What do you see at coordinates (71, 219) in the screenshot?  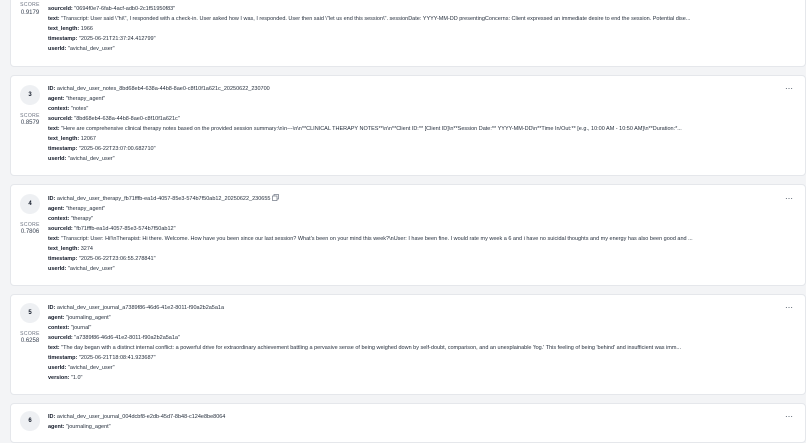 I see `field-context: context: "therapy"` at bounding box center [71, 219].